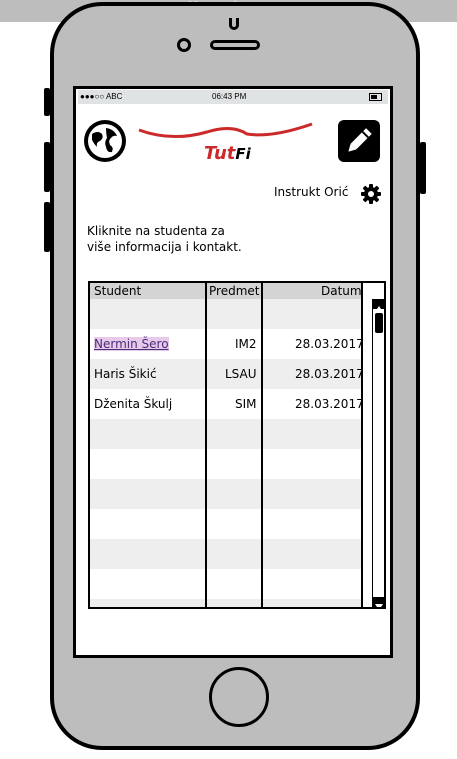  I want to click on header-date: Datum, so click(341, 291).